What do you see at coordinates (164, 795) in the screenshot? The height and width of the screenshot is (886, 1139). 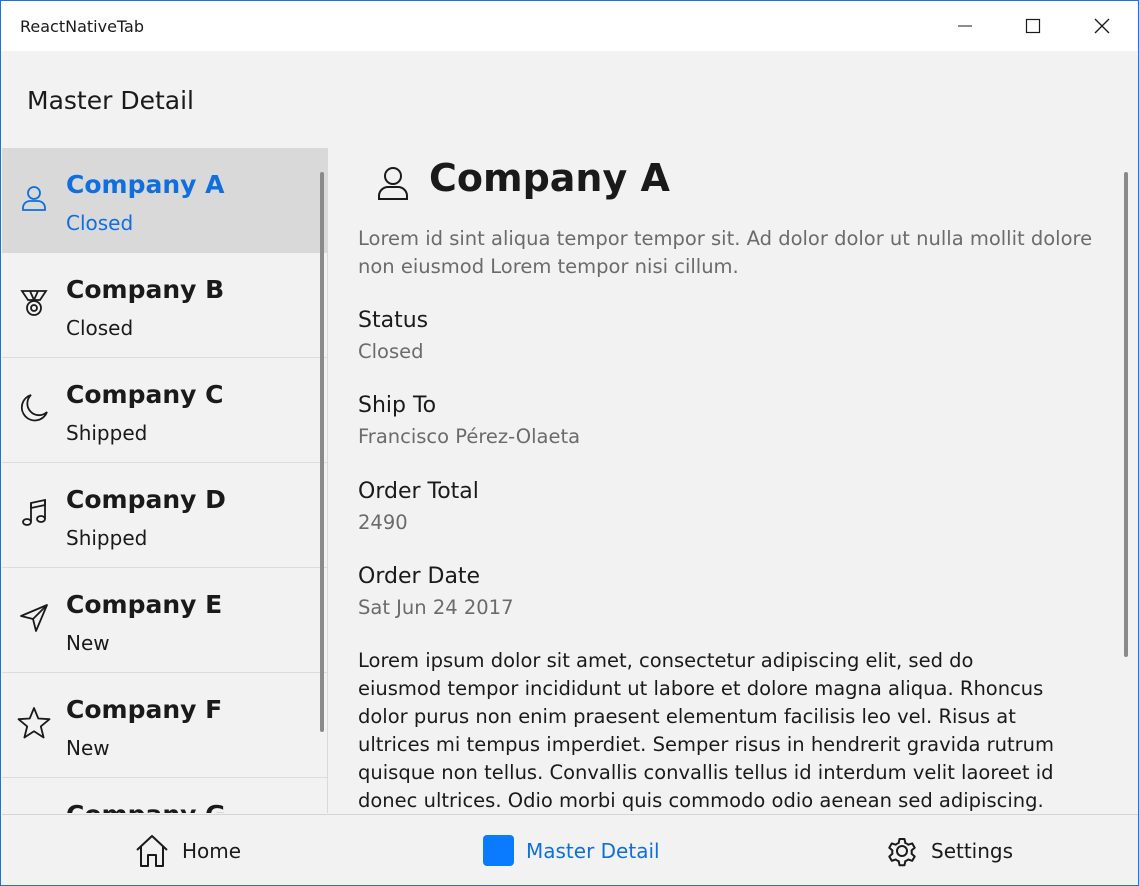 I see `list-item: Company G` at bounding box center [164, 795].